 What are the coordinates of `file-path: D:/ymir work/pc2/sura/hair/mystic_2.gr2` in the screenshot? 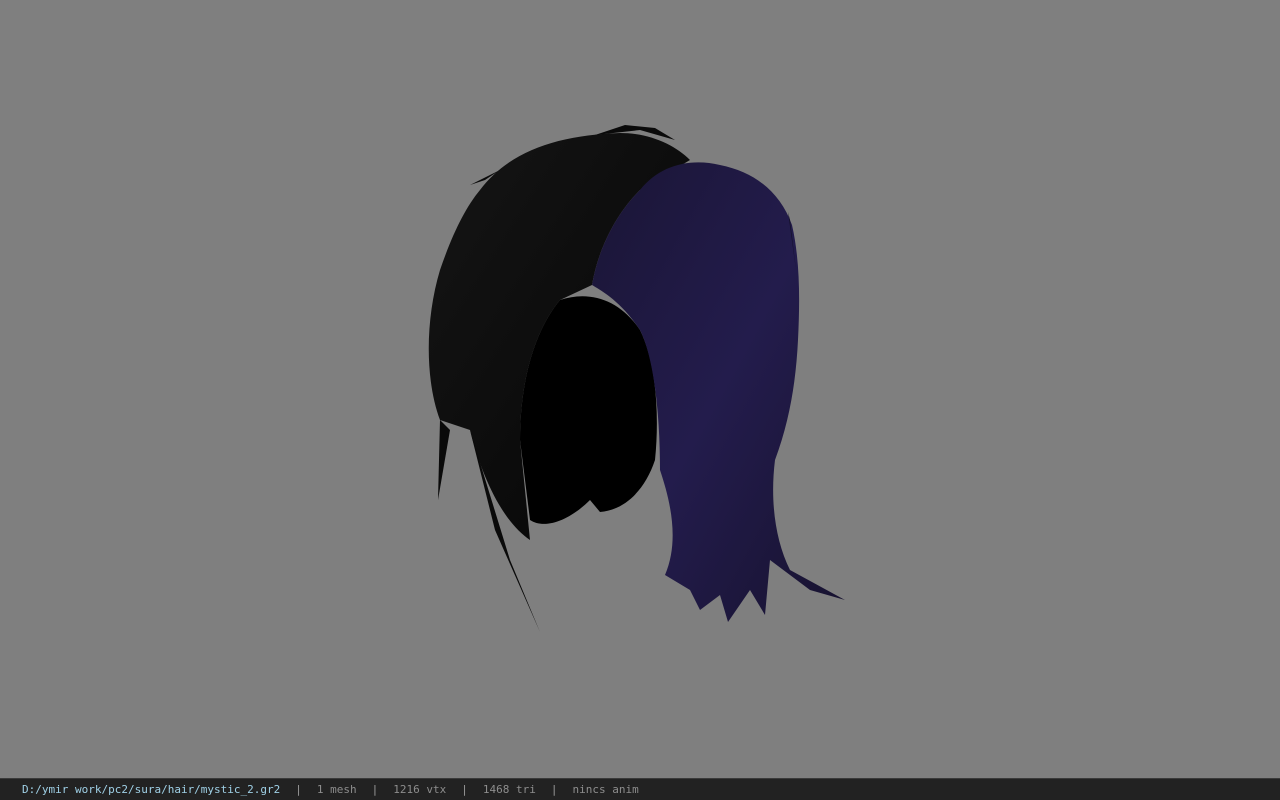 It's located at (151, 789).